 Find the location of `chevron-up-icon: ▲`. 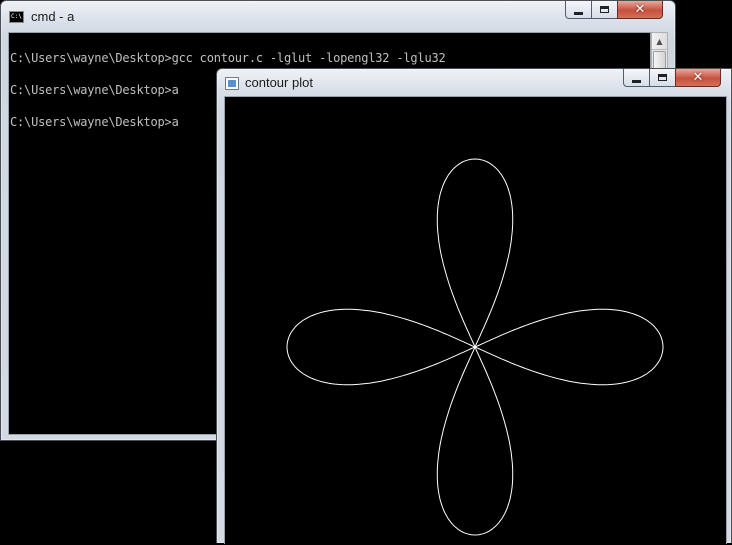

chevron-up-icon: ▲ is located at coordinates (659, 41).